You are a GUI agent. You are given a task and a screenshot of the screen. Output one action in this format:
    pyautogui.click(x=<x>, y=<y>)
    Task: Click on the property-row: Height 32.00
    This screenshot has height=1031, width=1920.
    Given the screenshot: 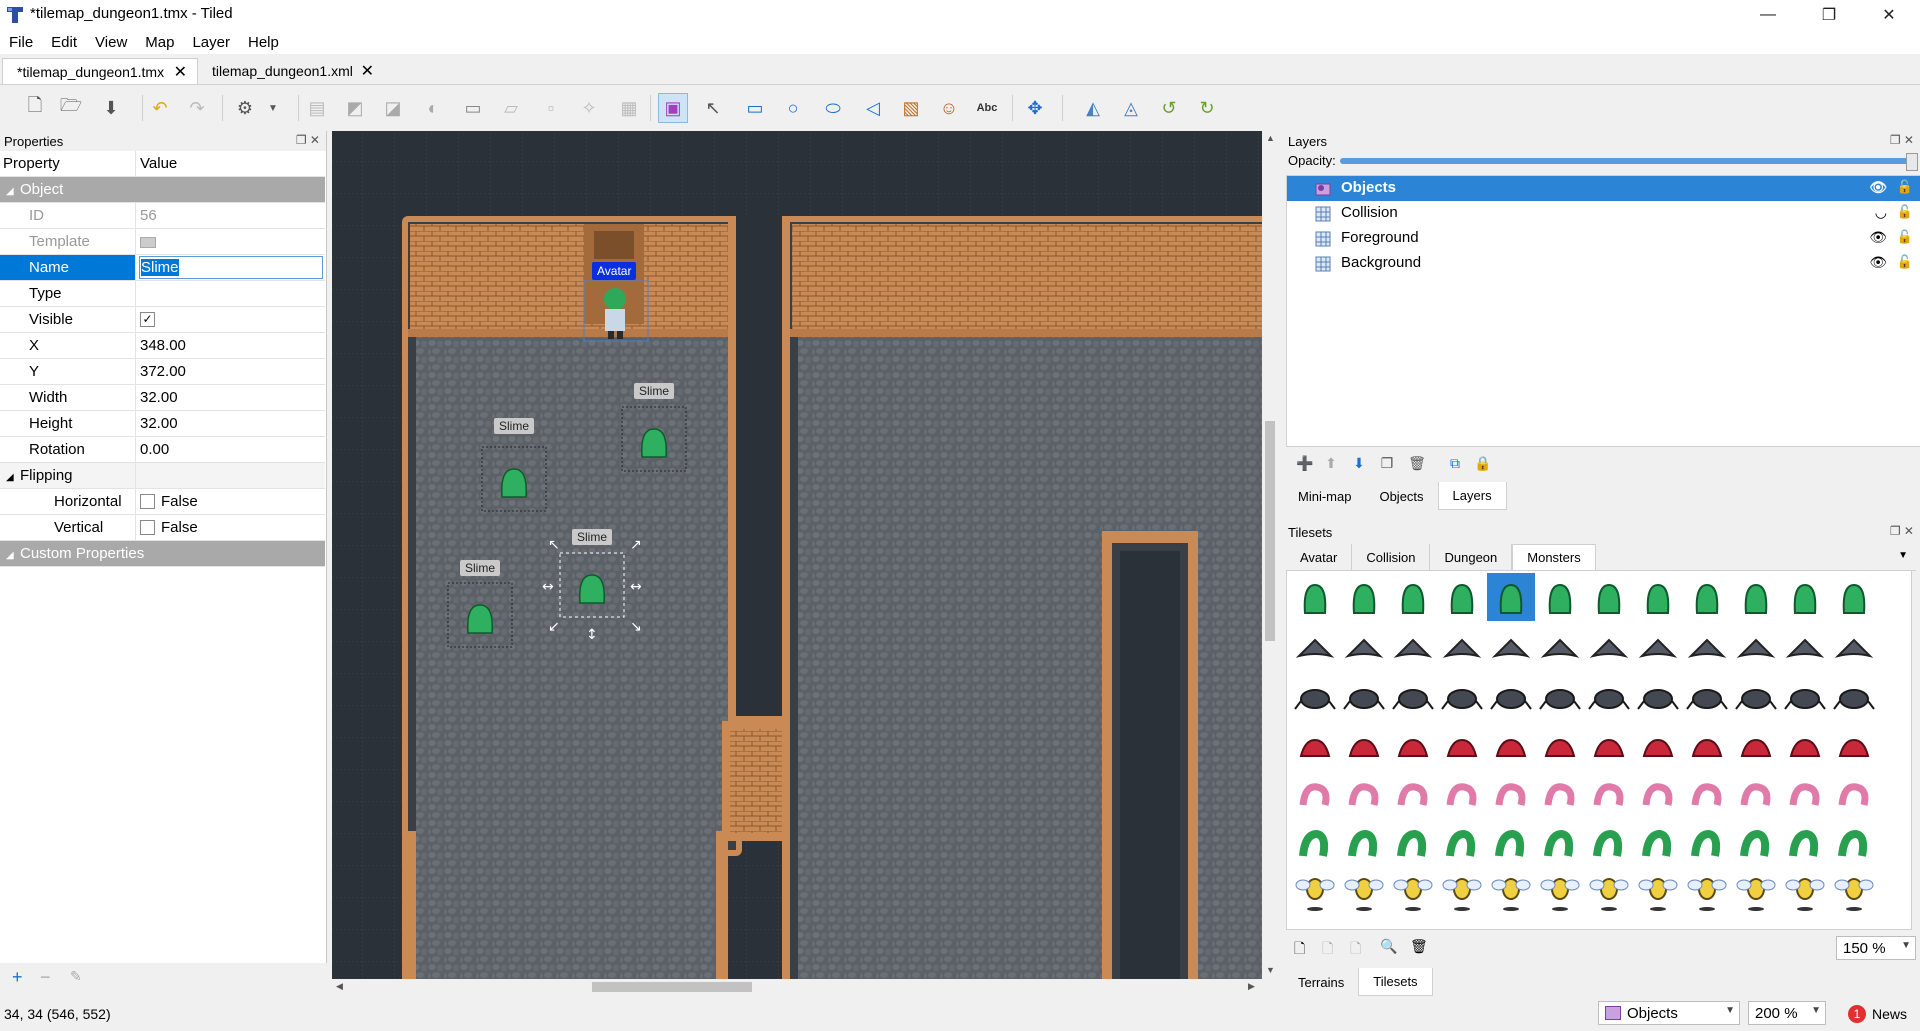 What is the action you would take?
    pyautogui.click(x=162, y=424)
    